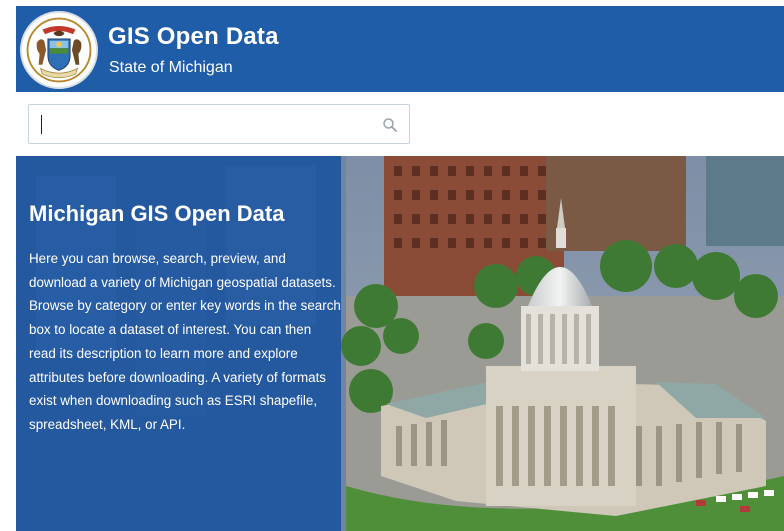 The image size is (784, 531). What do you see at coordinates (41, 124) in the screenshot?
I see `text-cursor` at bounding box center [41, 124].